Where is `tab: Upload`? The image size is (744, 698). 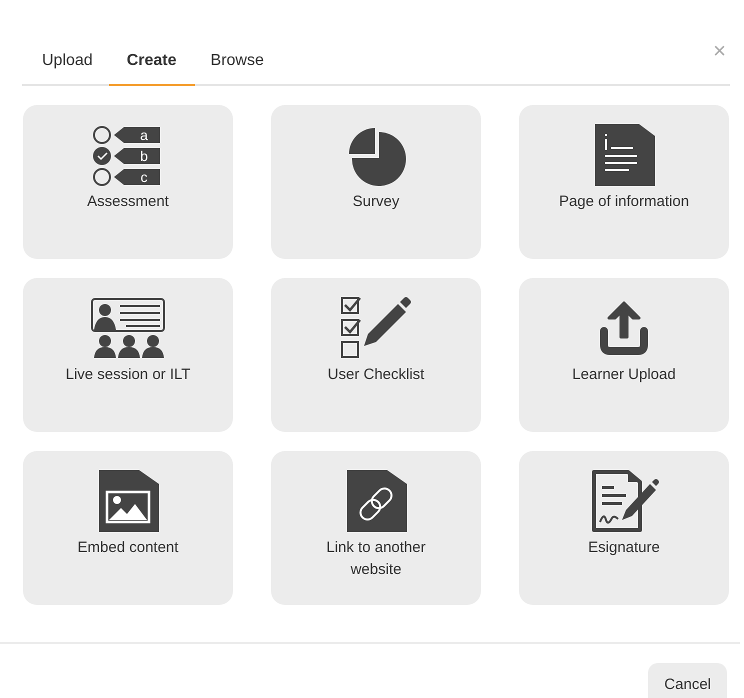
tab: Upload is located at coordinates (67, 63).